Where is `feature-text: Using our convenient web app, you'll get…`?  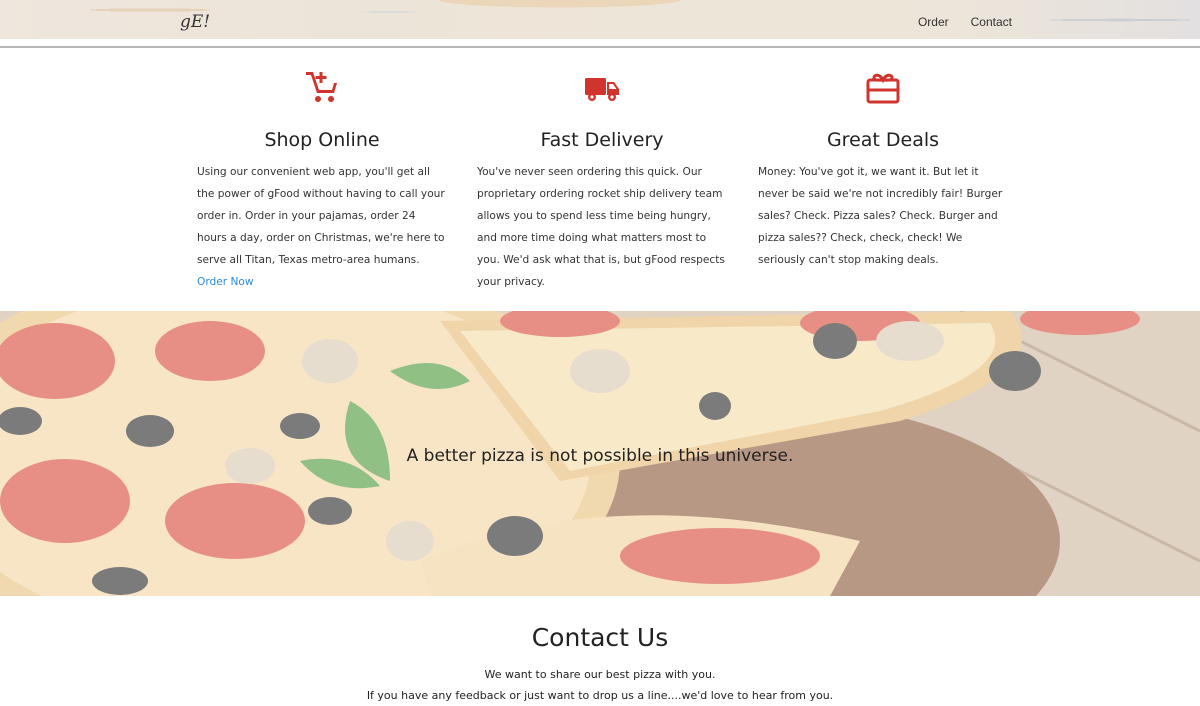
feature-text: Using our convenient web app, you'll get… is located at coordinates (321, 227).